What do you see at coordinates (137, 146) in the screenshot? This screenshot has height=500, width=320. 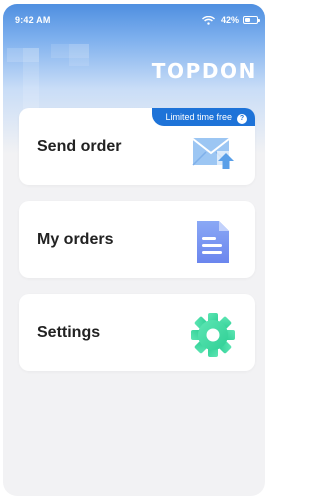 I see `send-order-card: Limited time free? Send order` at bounding box center [137, 146].